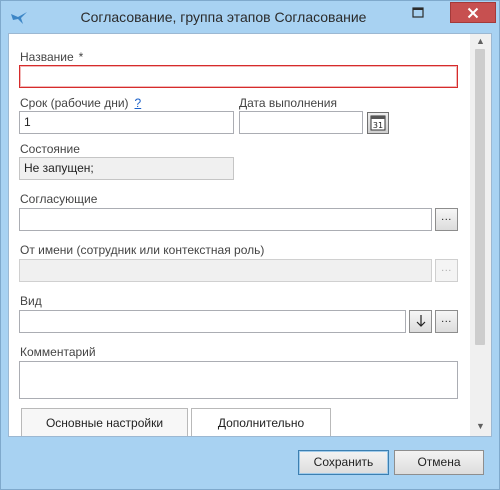 The image size is (500, 490). What do you see at coordinates (480, 197) in the screenshot?
I see `scroll-thumb` at bounding box center [480, 197].